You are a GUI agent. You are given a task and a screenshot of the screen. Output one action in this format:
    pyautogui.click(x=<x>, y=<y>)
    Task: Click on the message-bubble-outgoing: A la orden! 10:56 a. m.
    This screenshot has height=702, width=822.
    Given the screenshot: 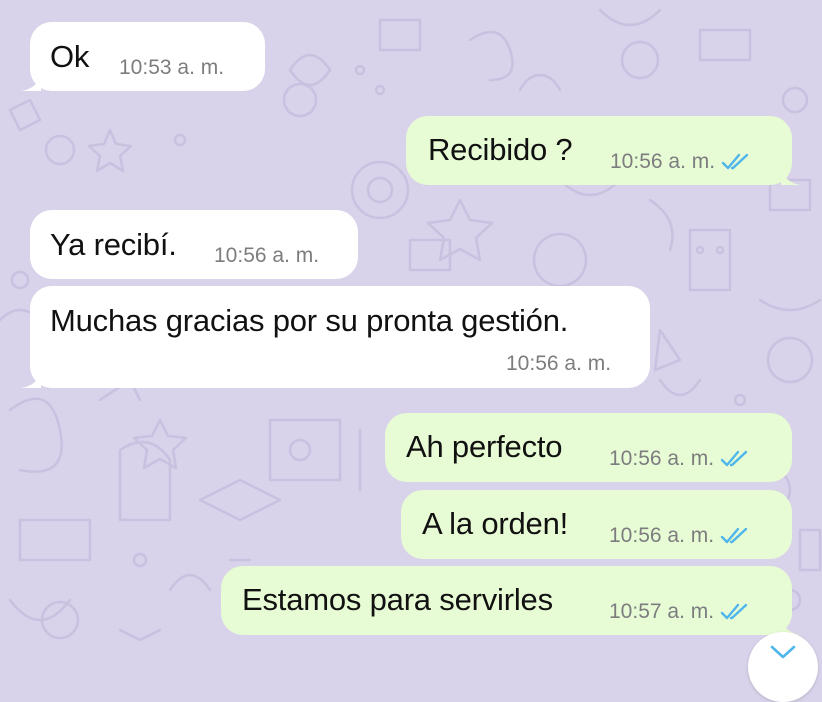 What is the action you would take?
    pyautogui.click(x=596, y=524)
    